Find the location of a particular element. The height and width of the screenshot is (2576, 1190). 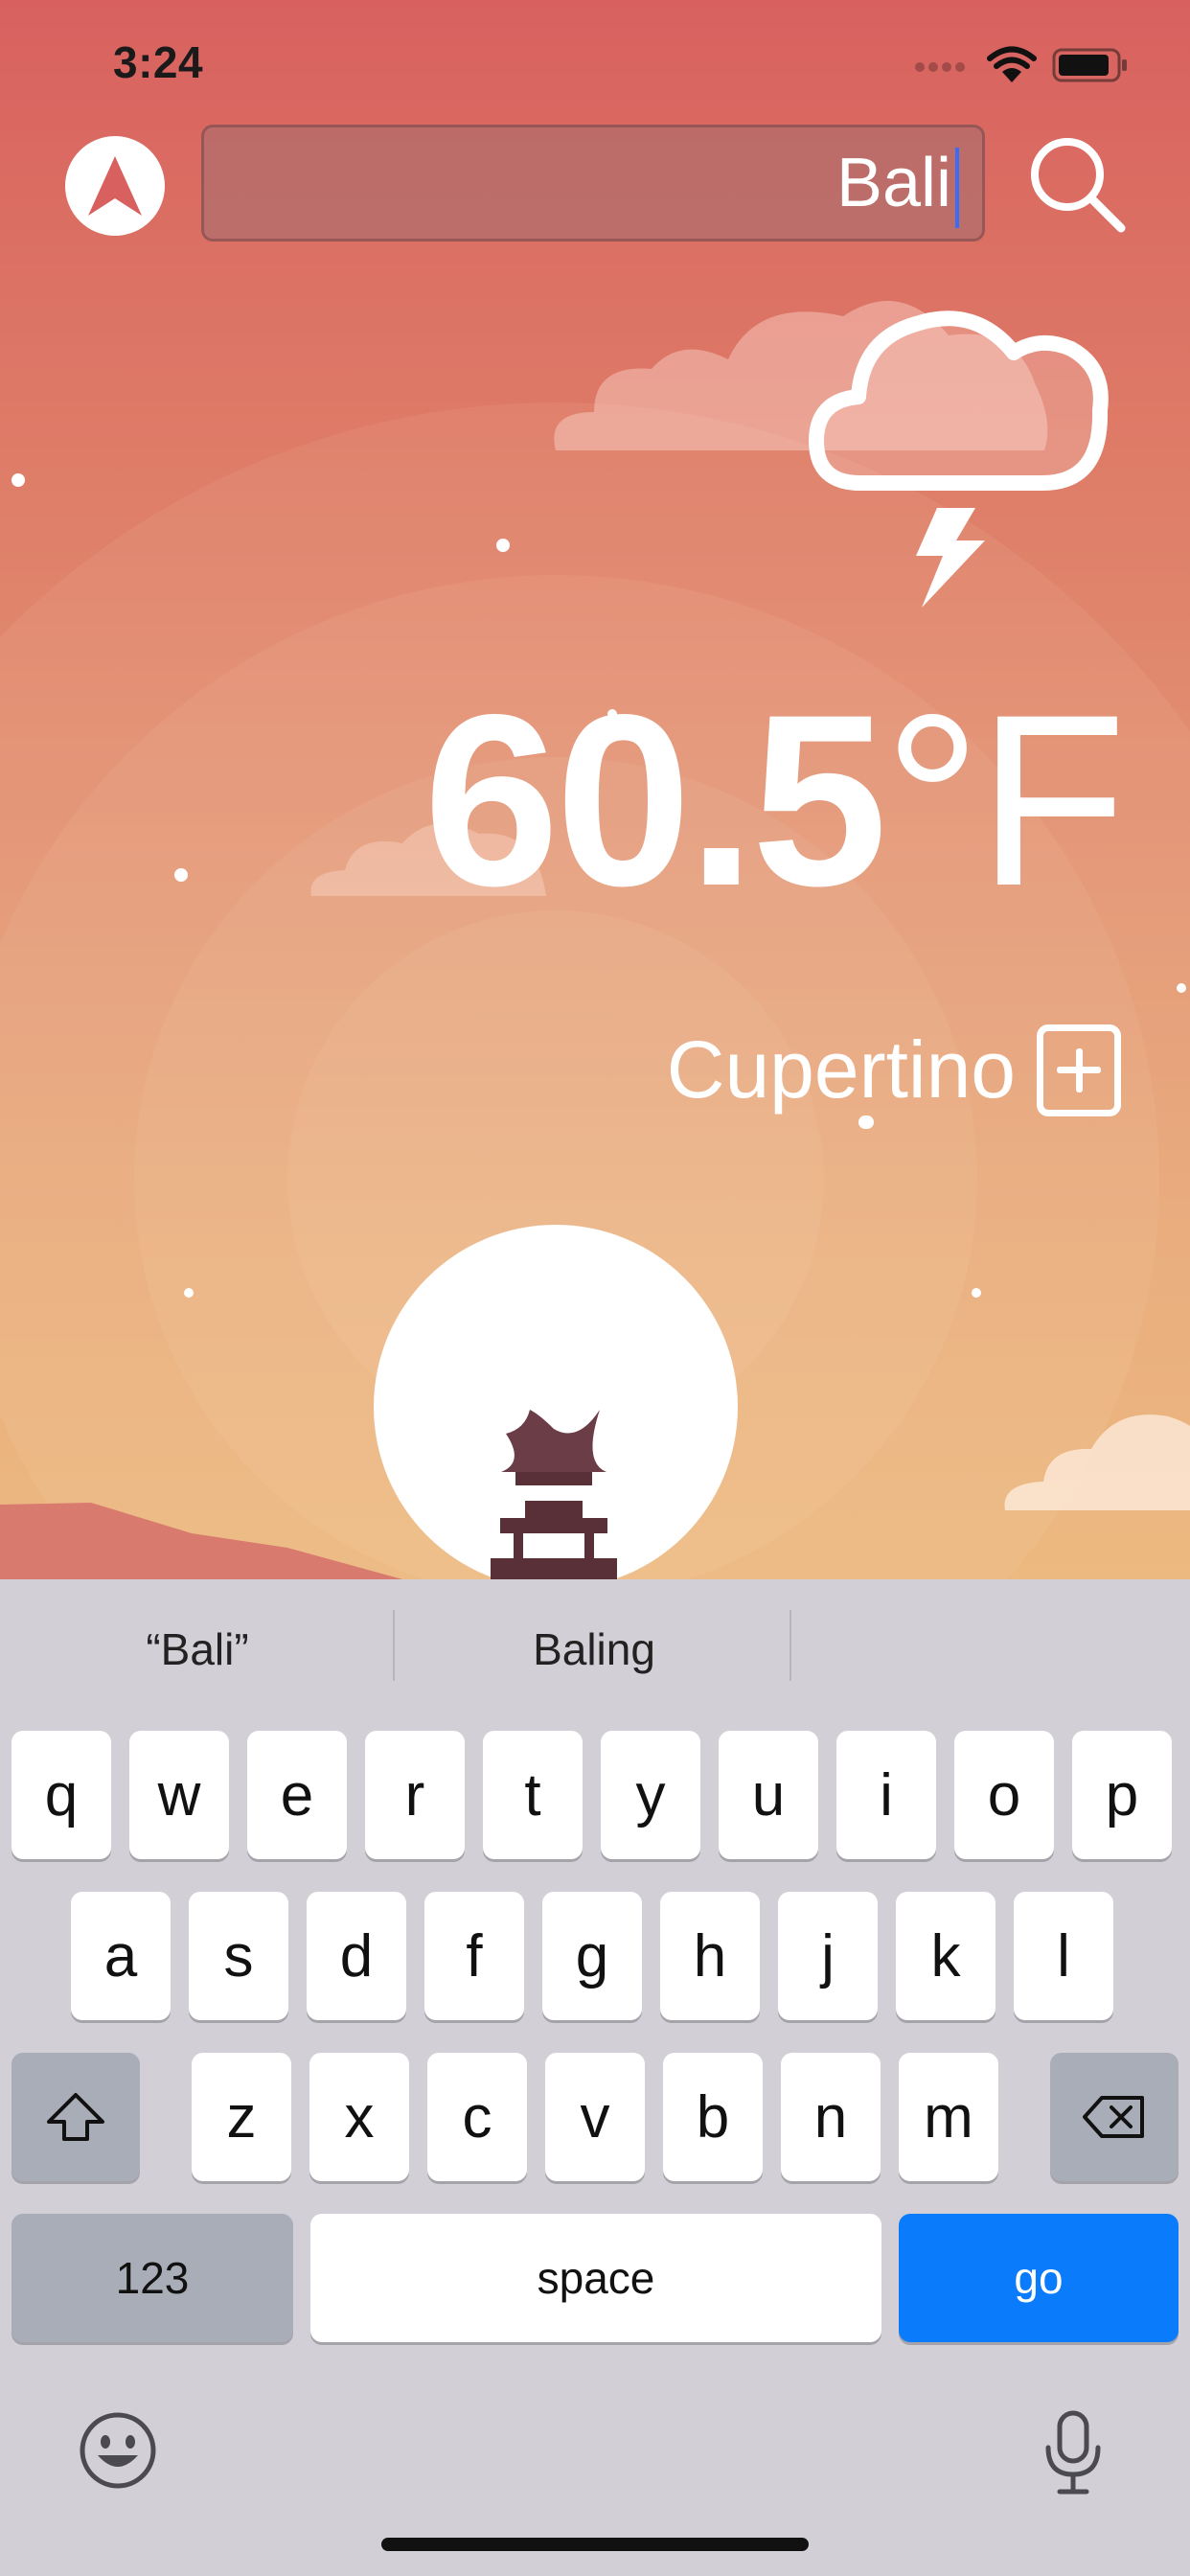

temperature-value: 60.5 is located at coordinates (655, 800).